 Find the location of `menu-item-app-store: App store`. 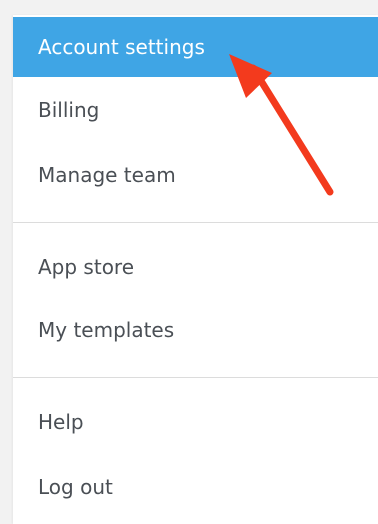

menu-item-app-store: App store is located at coordinates (195, 267).